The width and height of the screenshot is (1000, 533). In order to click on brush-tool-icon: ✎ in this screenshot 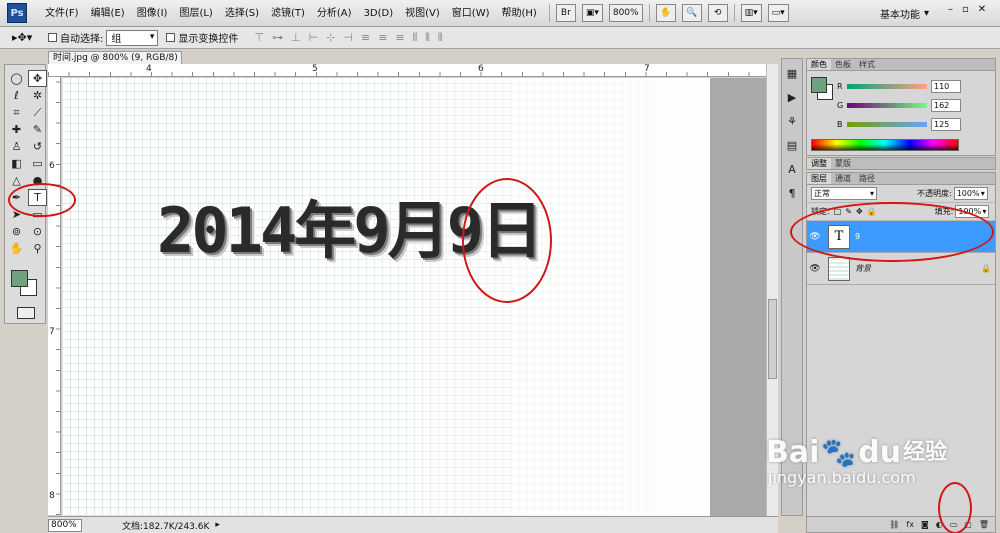, I will do `click(37, 129)`.